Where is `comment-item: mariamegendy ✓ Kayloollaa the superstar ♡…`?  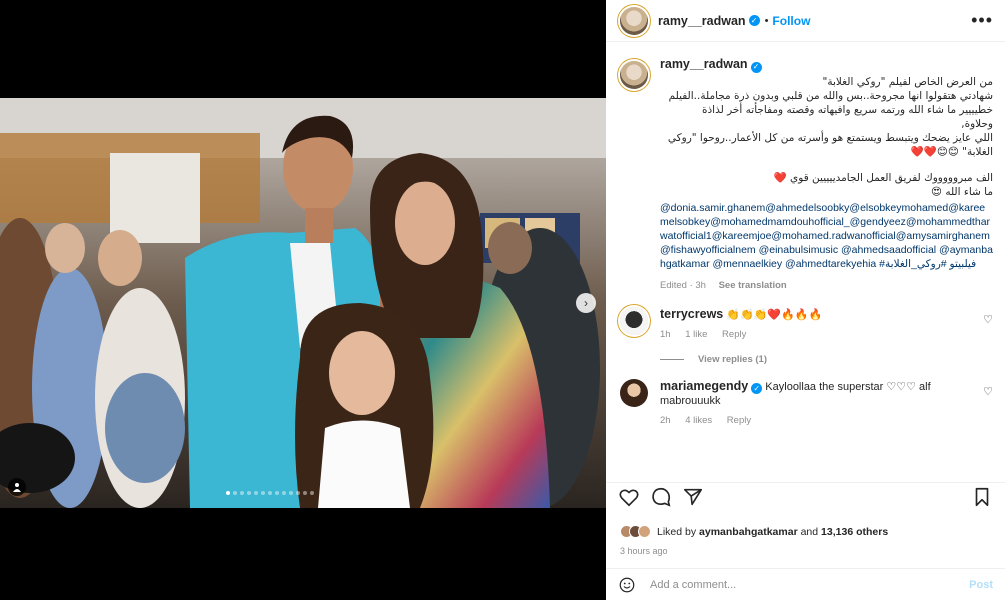 comment-item: mariamegendy ✓ Kayloollaa the superstar ♡… is located at coordinates (806, 403).